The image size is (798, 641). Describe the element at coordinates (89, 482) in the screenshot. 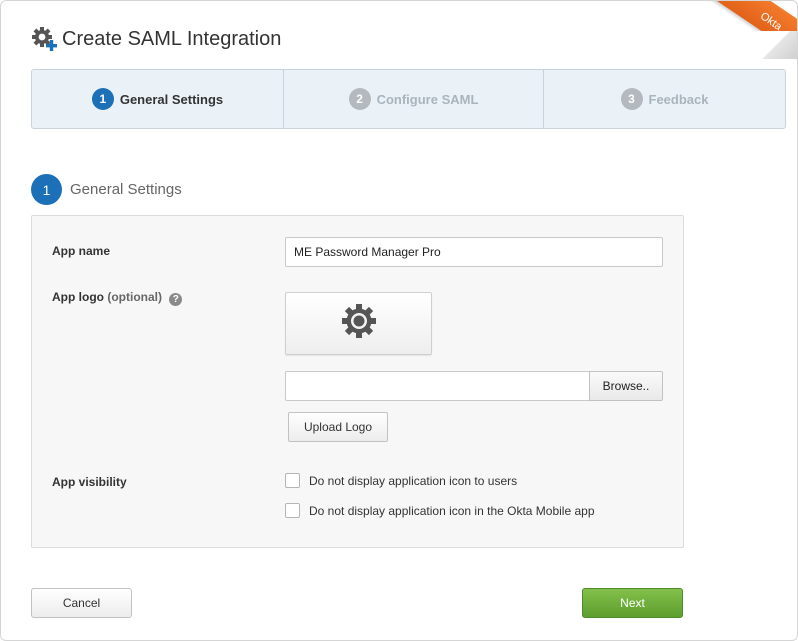

I see `app-visibility-label: App visibility` at that location.